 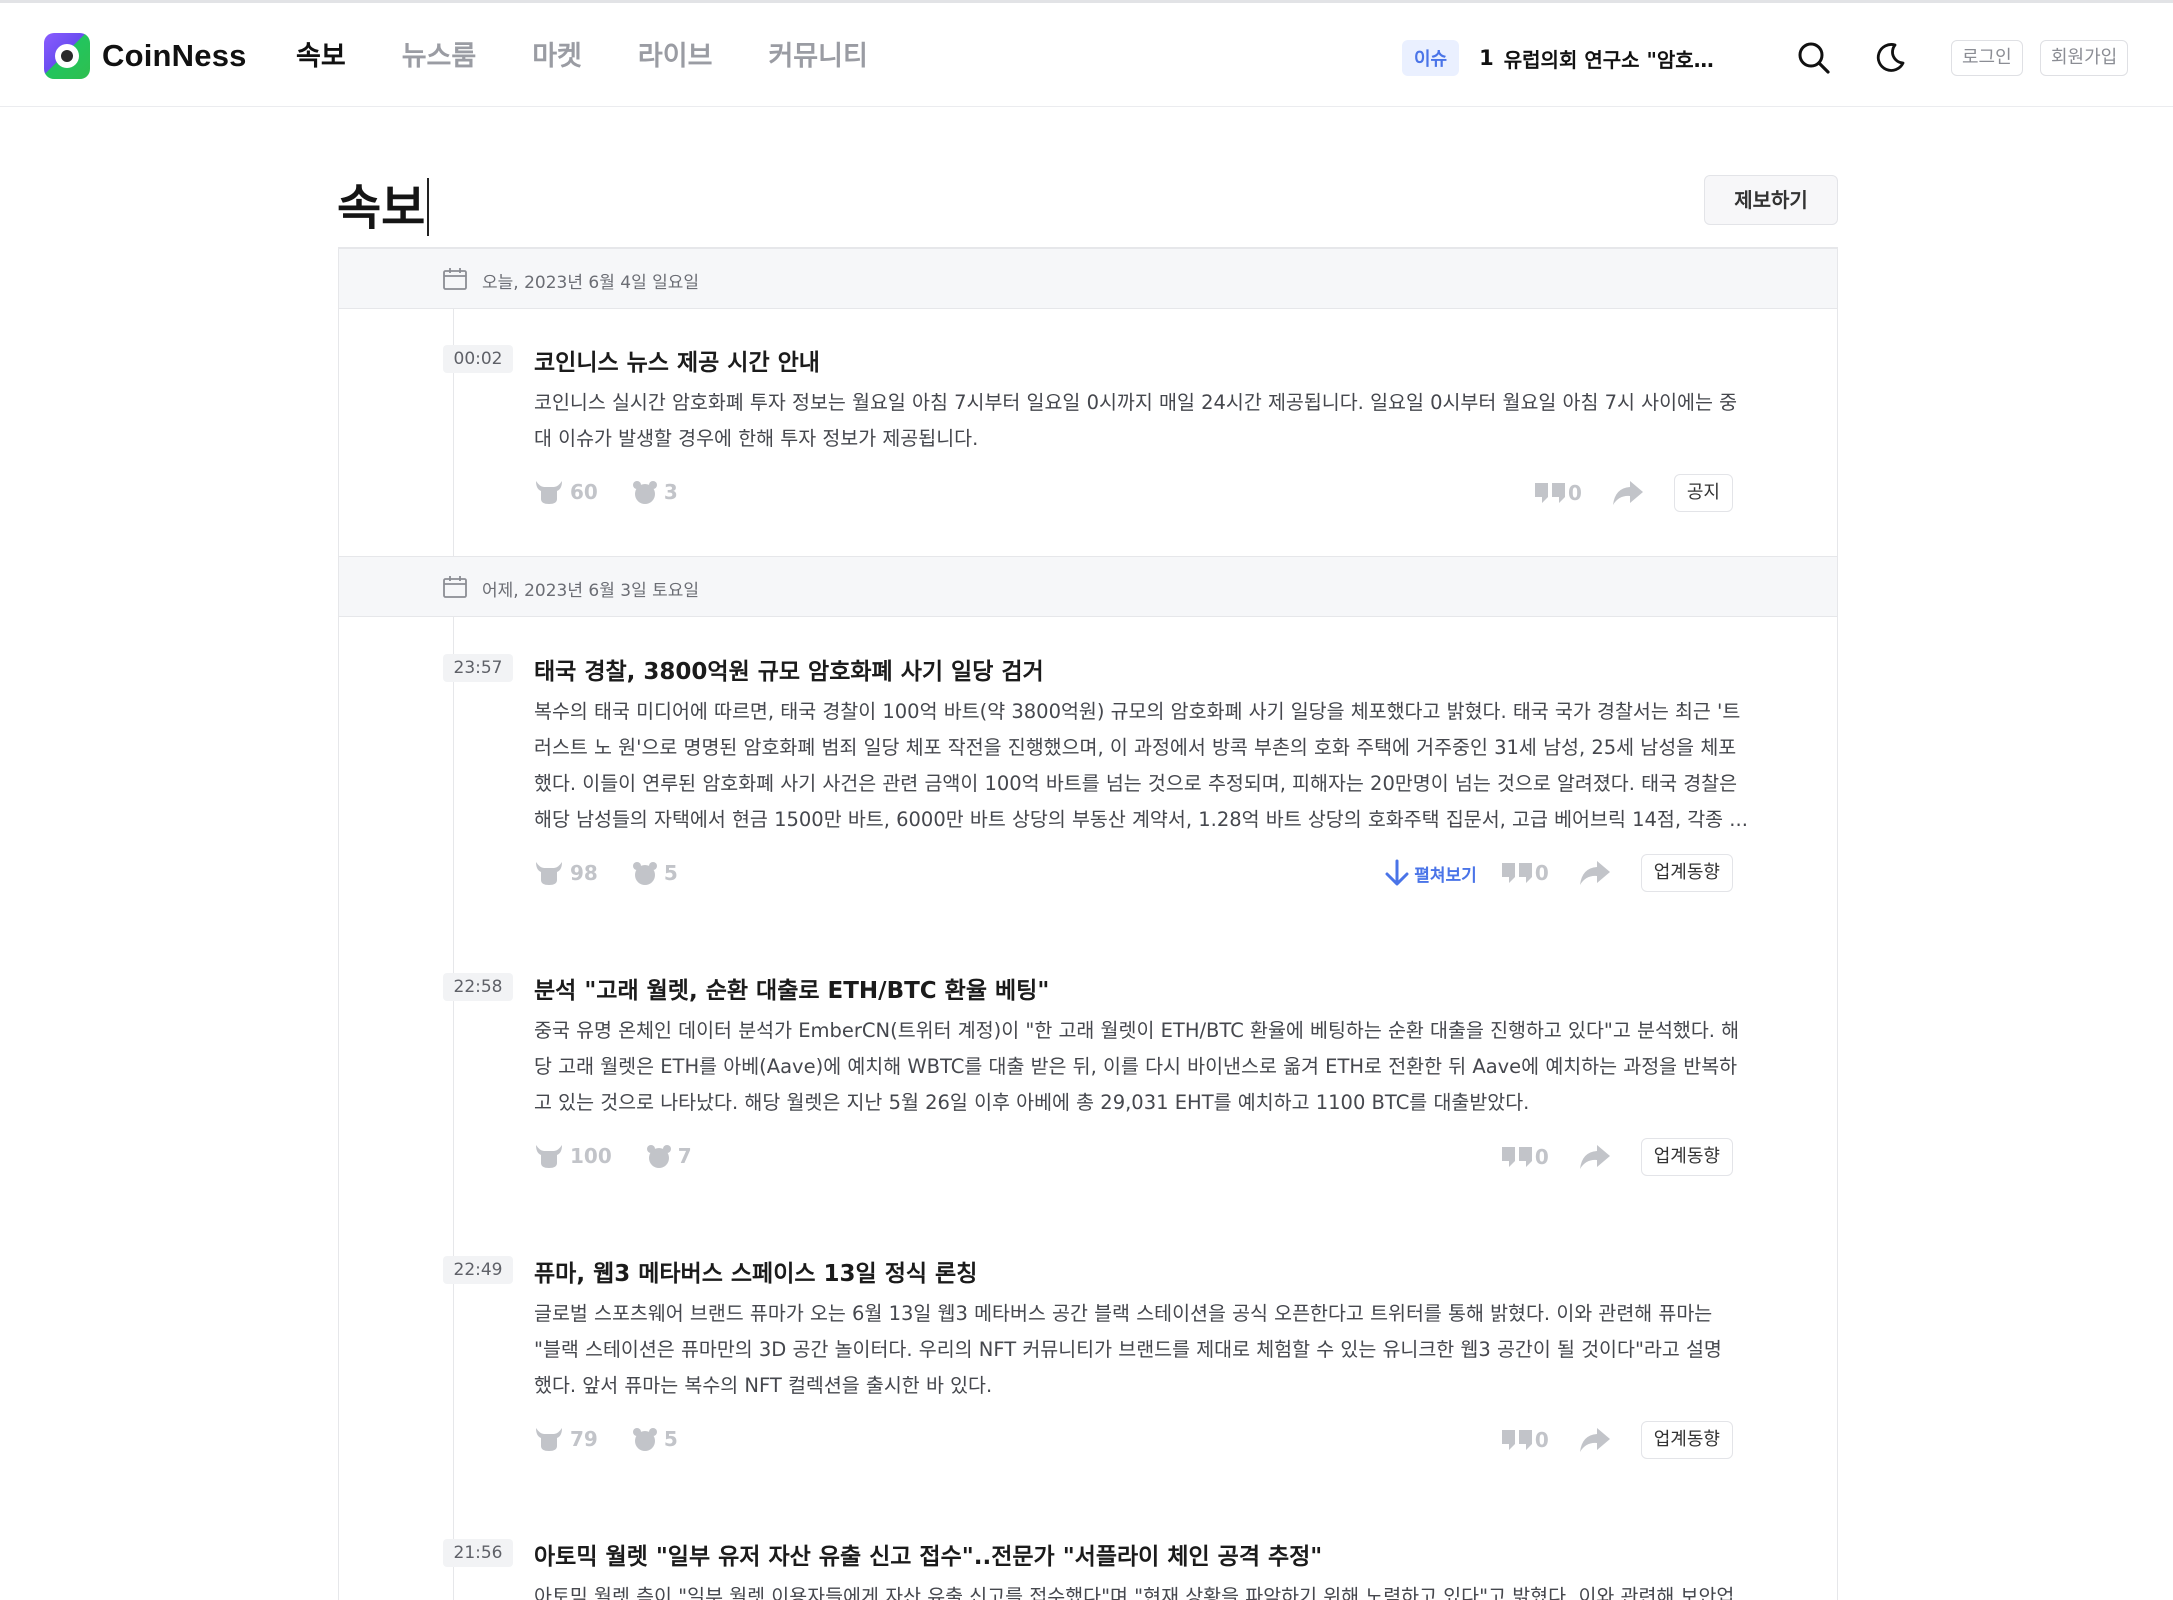 I want to click on time-badge: 00:02, so click(x=478, y=359).